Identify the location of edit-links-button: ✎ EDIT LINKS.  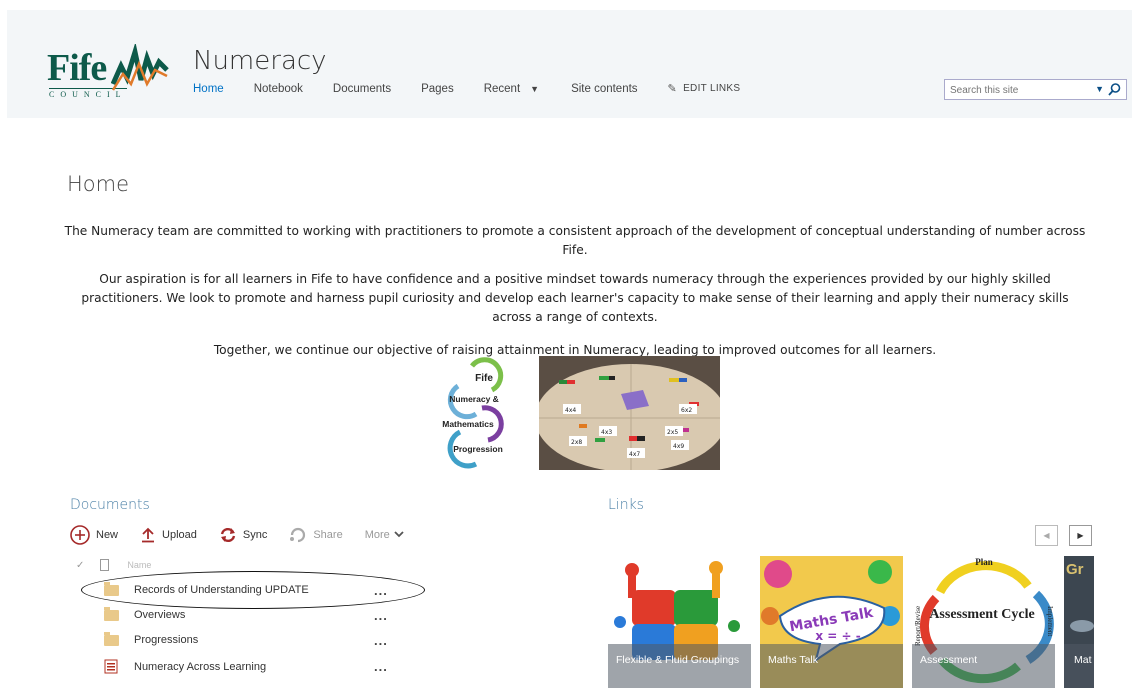
(704, 88).